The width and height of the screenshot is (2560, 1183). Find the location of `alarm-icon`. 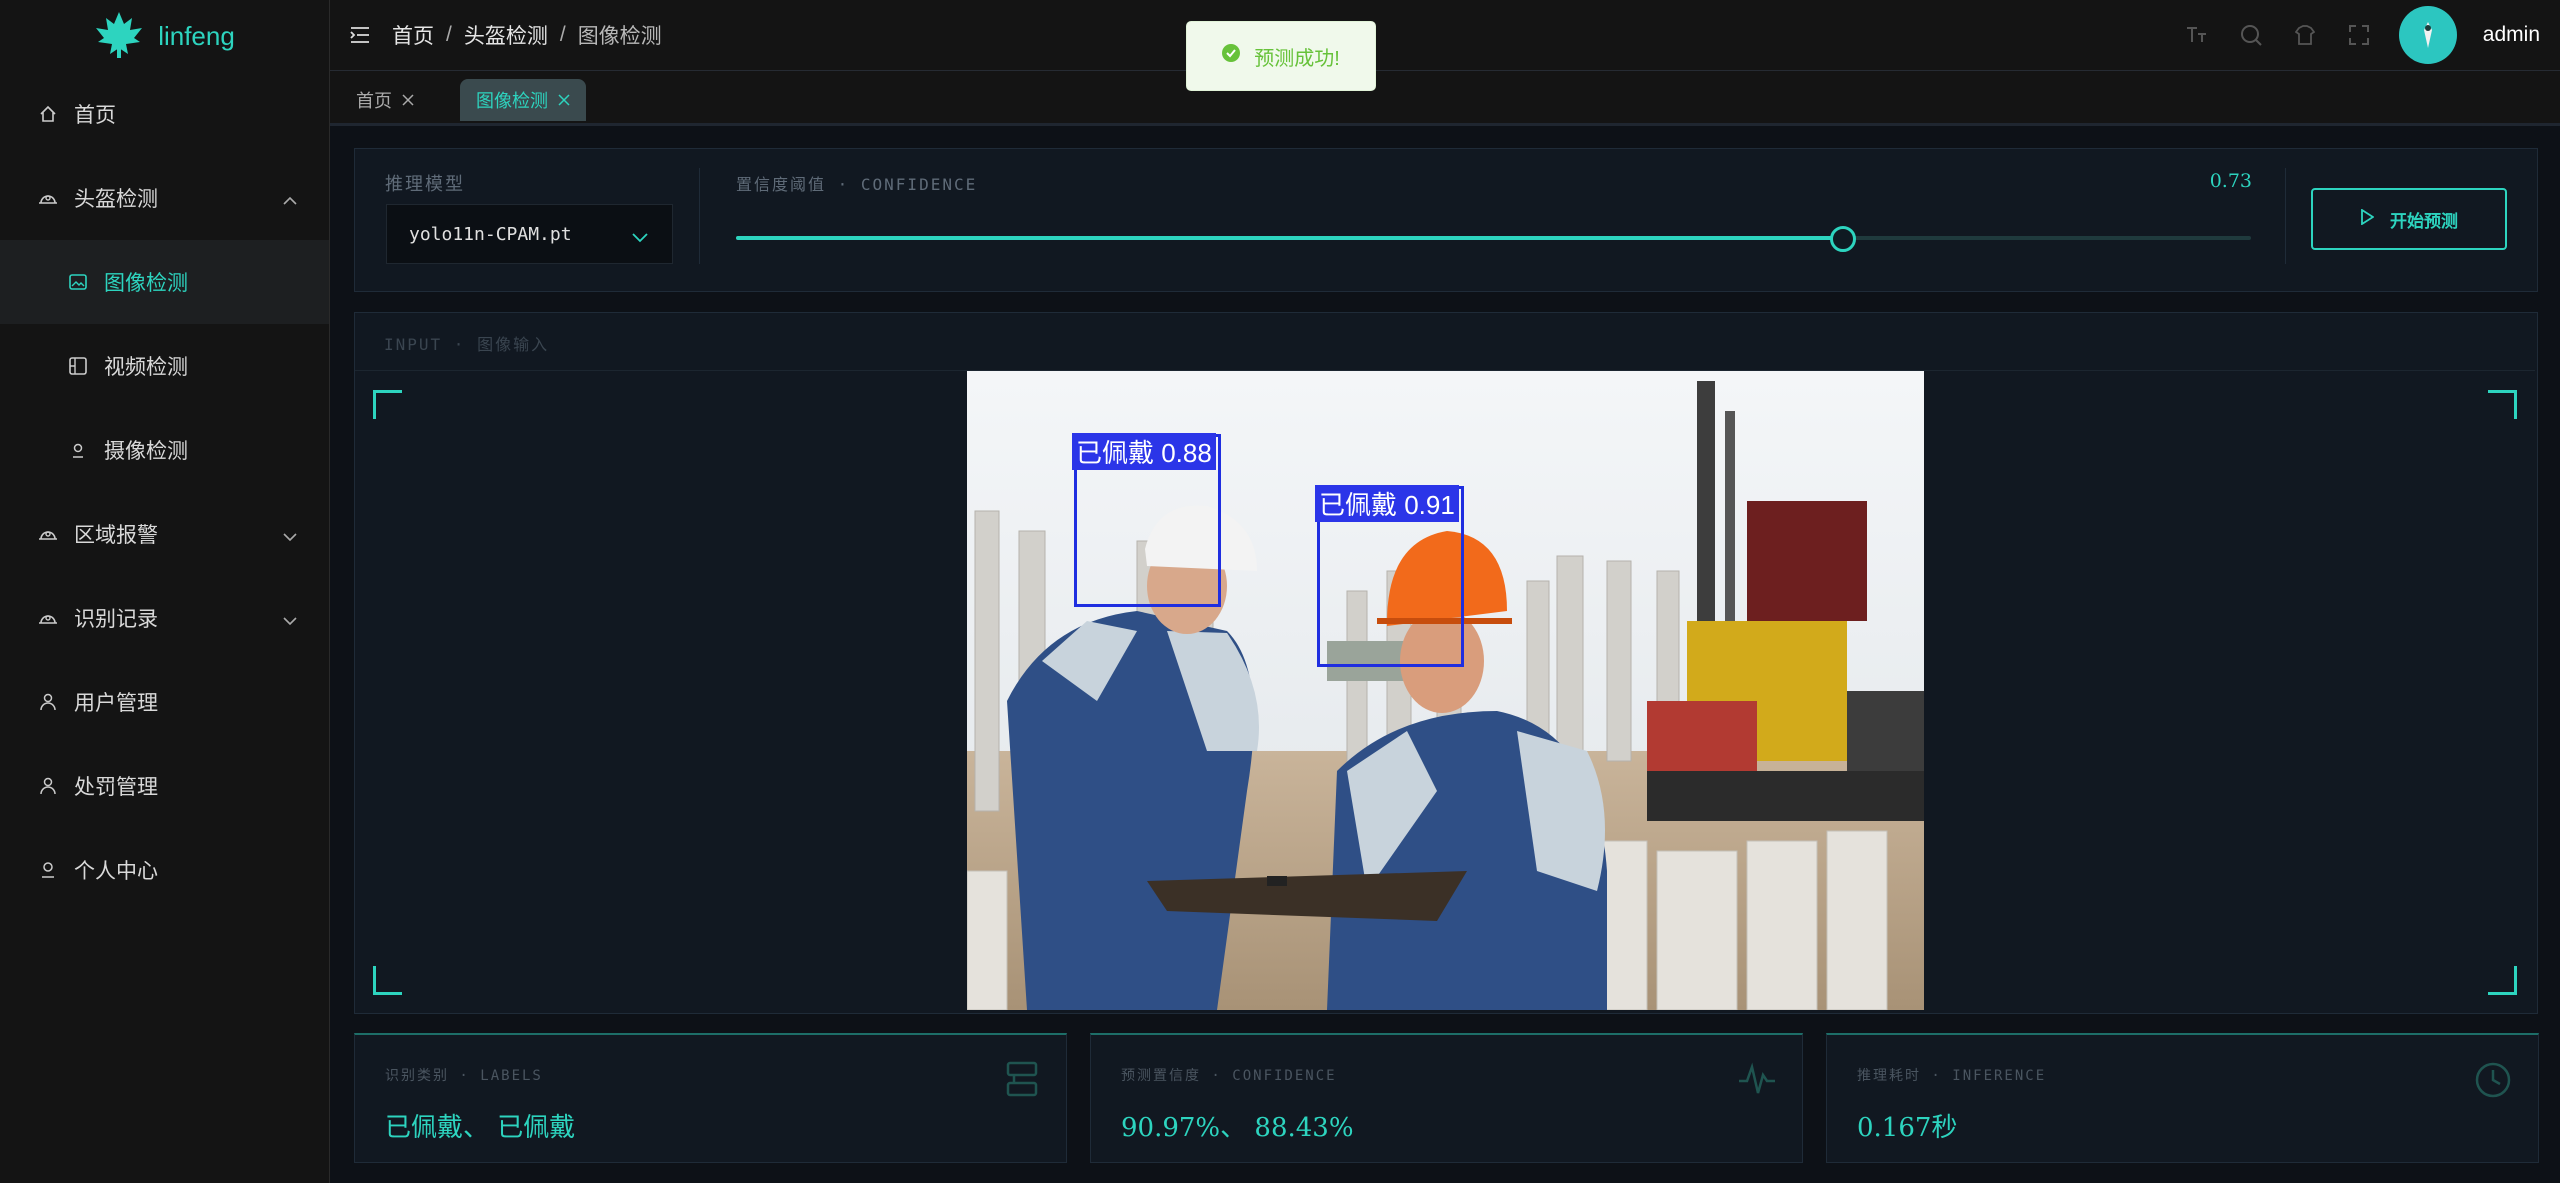

alarm-icon is located at coordinates (48, 534).